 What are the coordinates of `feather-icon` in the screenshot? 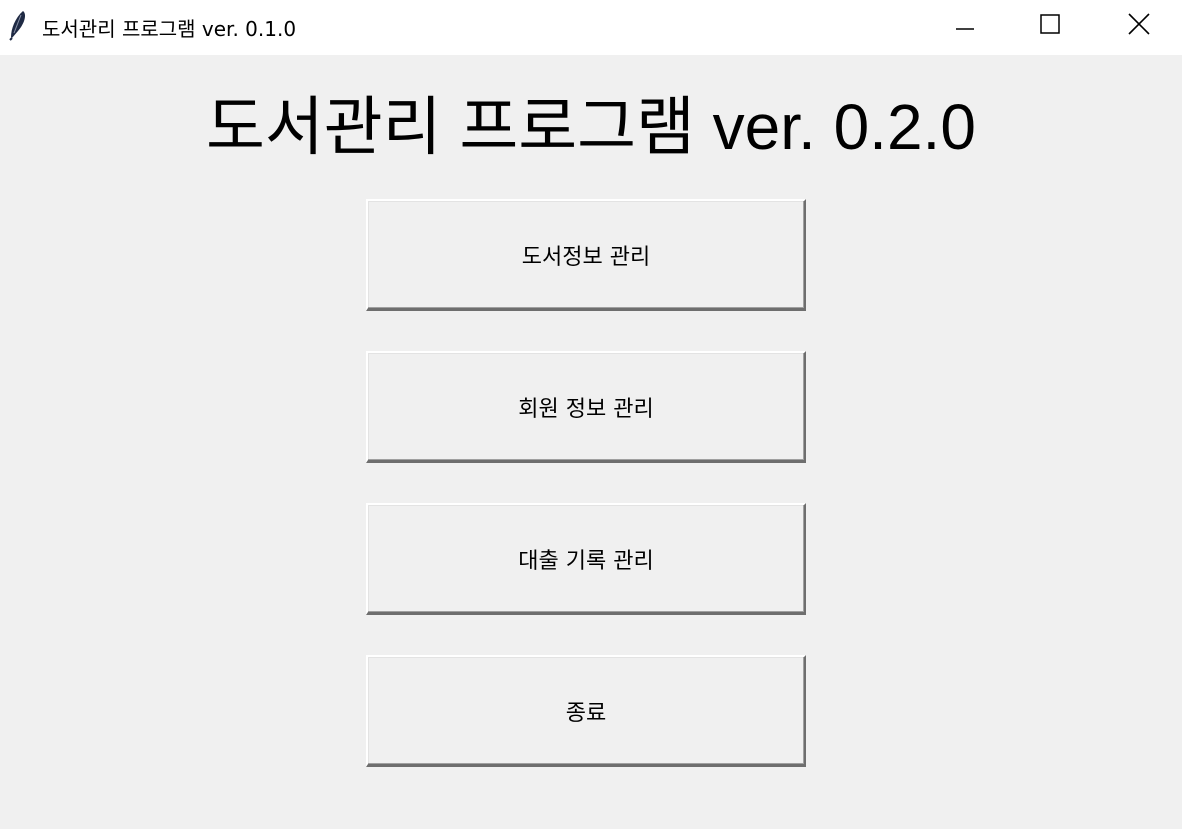 It's located at (17, 25).